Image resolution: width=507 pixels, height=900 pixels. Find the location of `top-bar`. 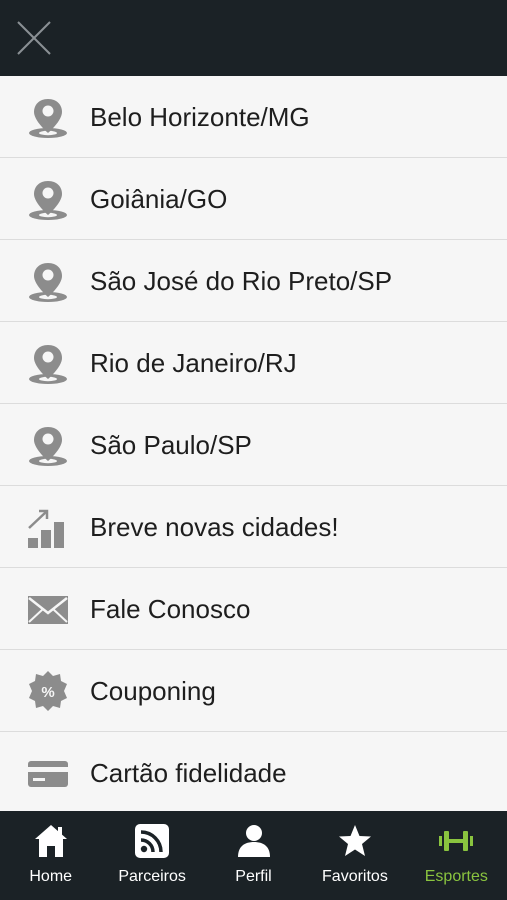

top-bar is located at coordinates (253, 38).